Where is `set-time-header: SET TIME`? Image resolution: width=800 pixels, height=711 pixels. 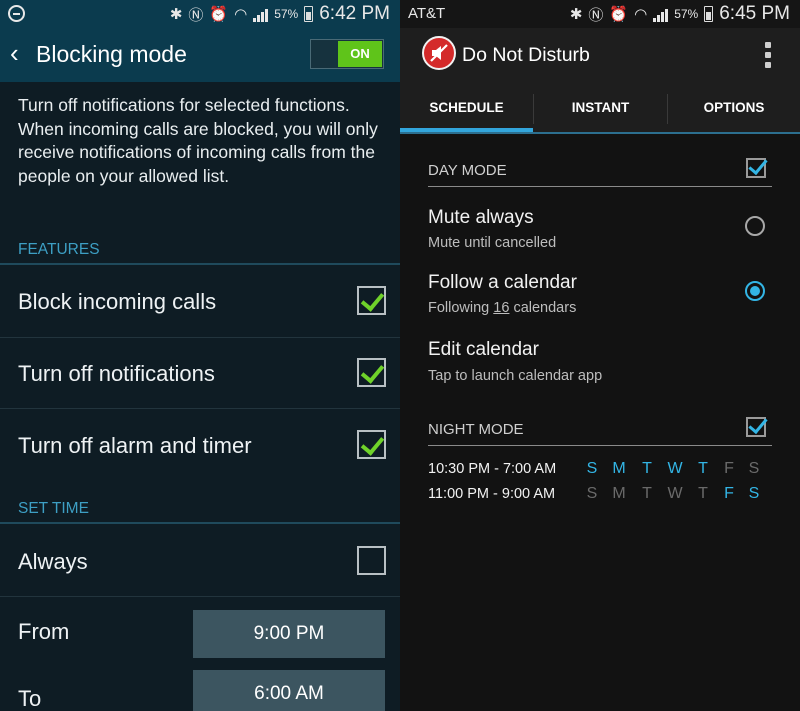
set-time-header: SET TIME is located at coordinates (53, 508).